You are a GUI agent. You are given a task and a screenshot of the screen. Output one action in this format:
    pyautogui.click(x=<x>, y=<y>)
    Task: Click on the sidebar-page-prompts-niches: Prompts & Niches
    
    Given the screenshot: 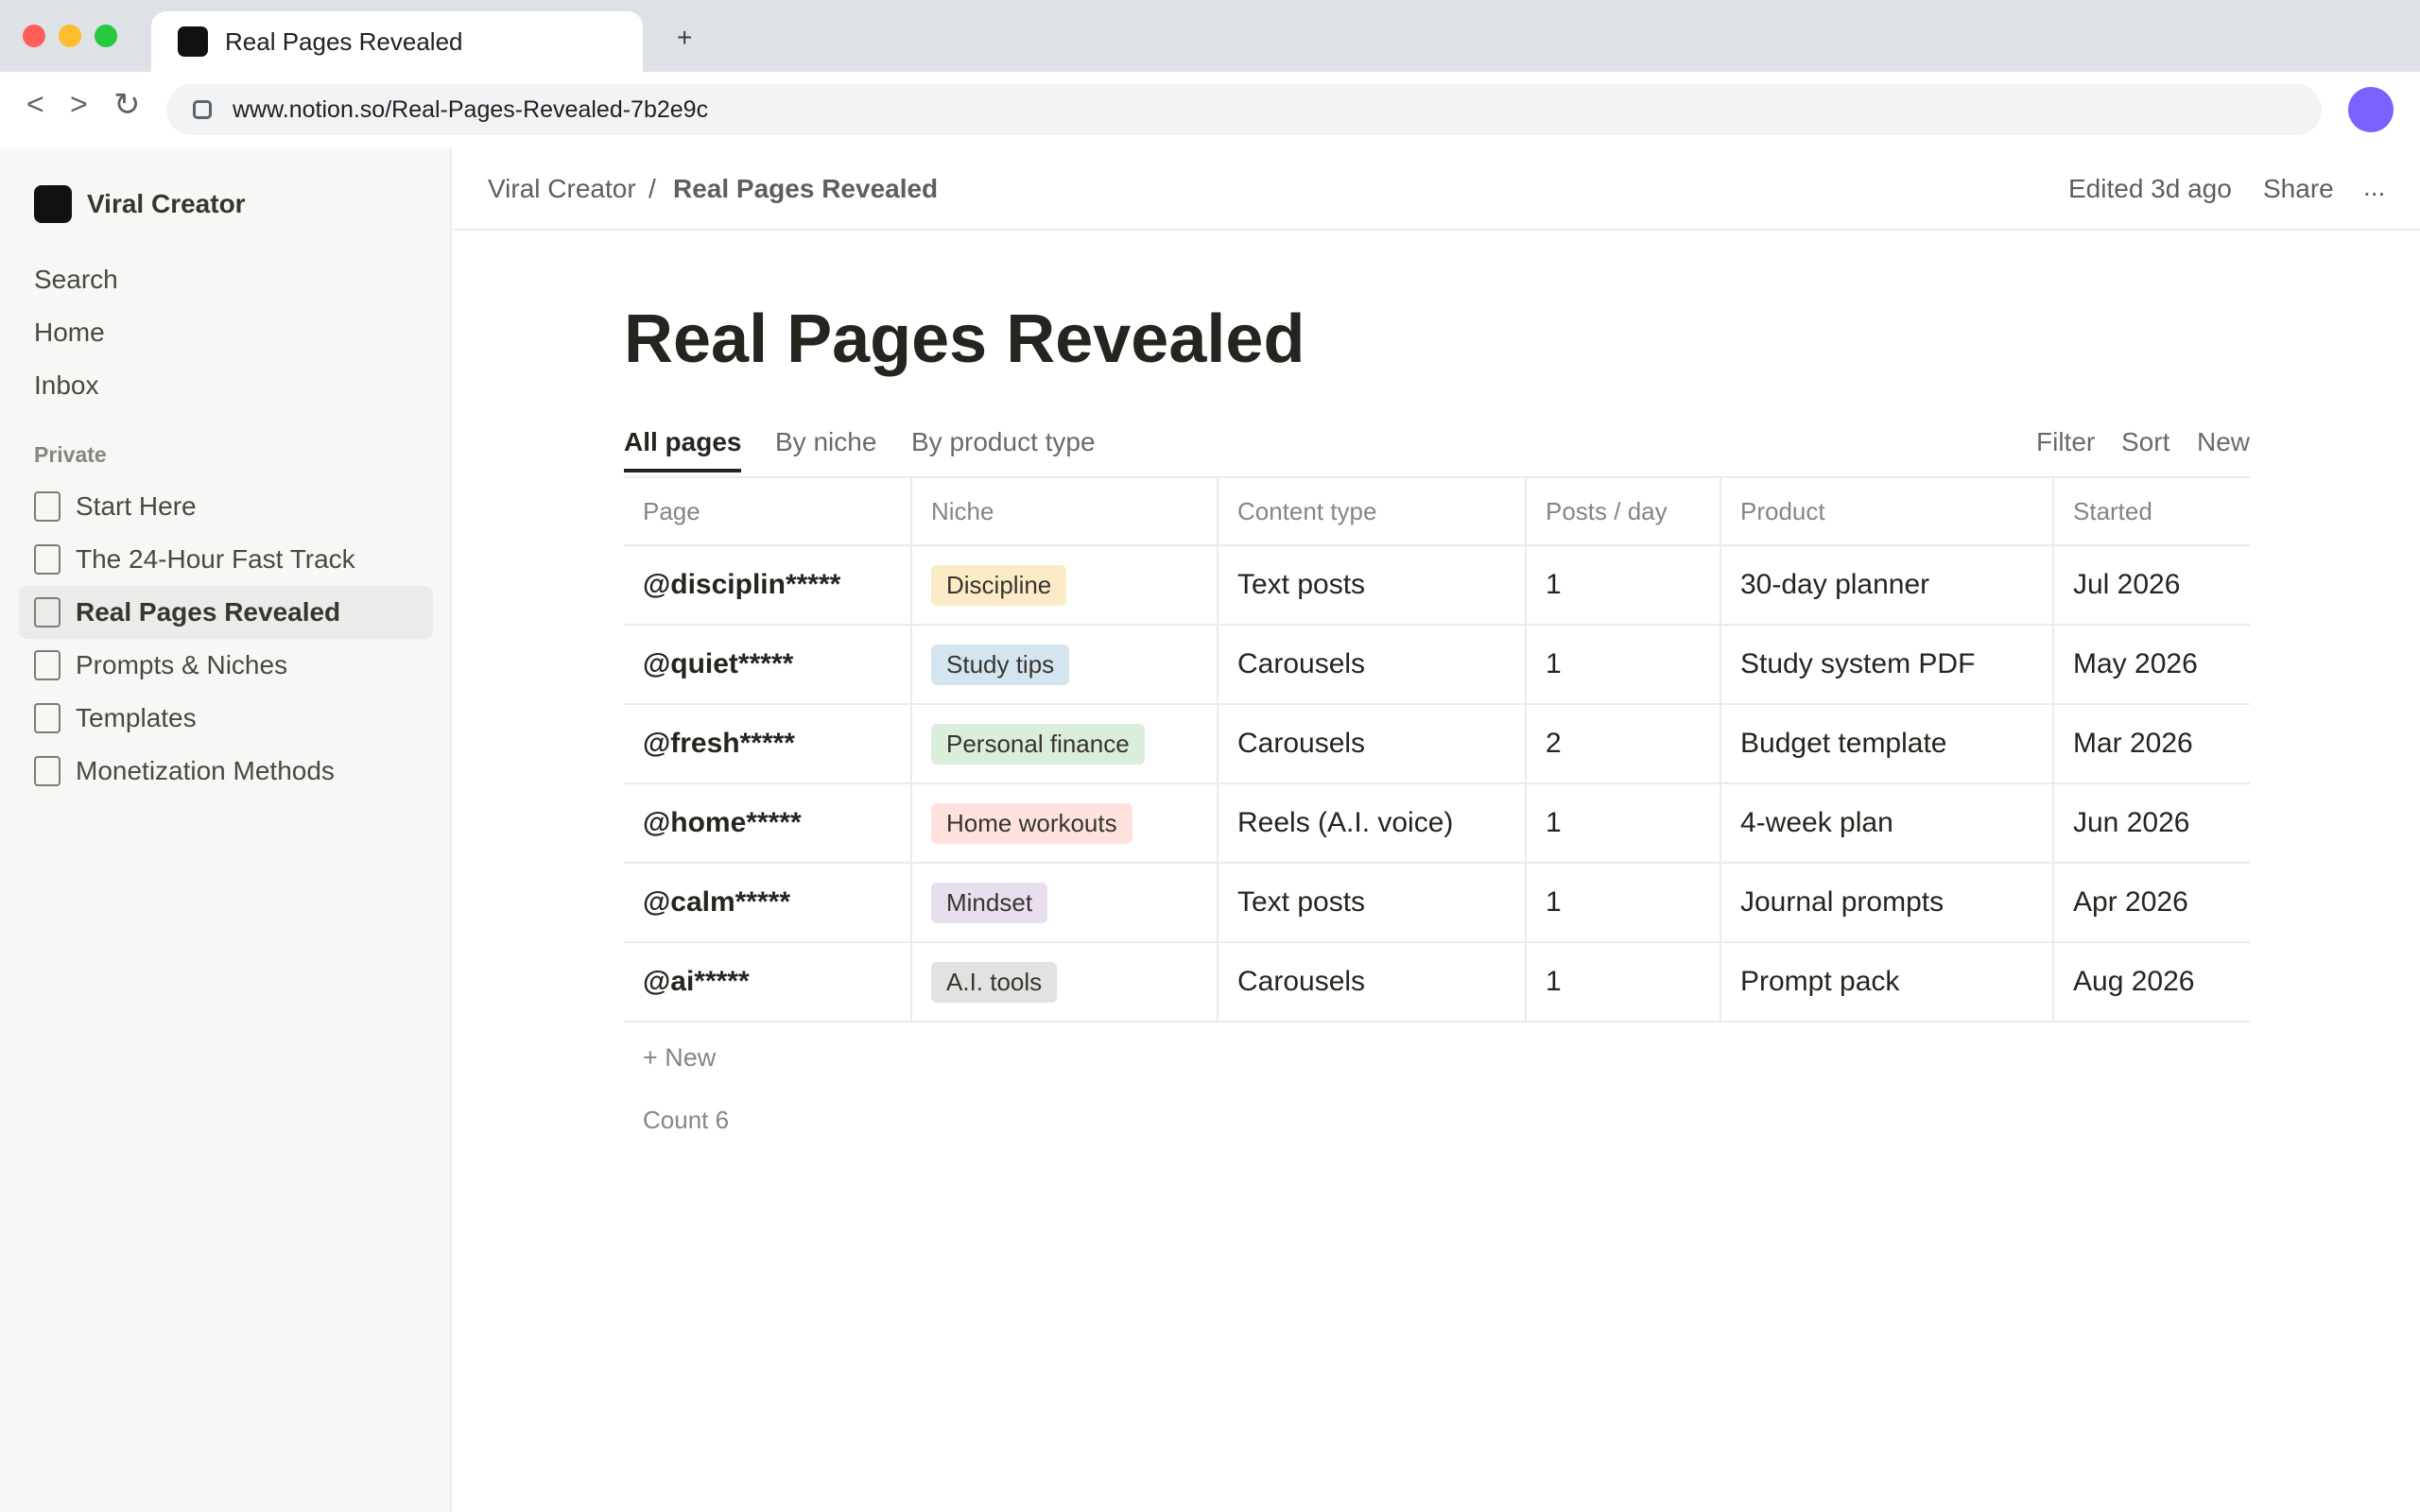 What is the action you would take?
    pyautogui.click(x=226, y=665)
    